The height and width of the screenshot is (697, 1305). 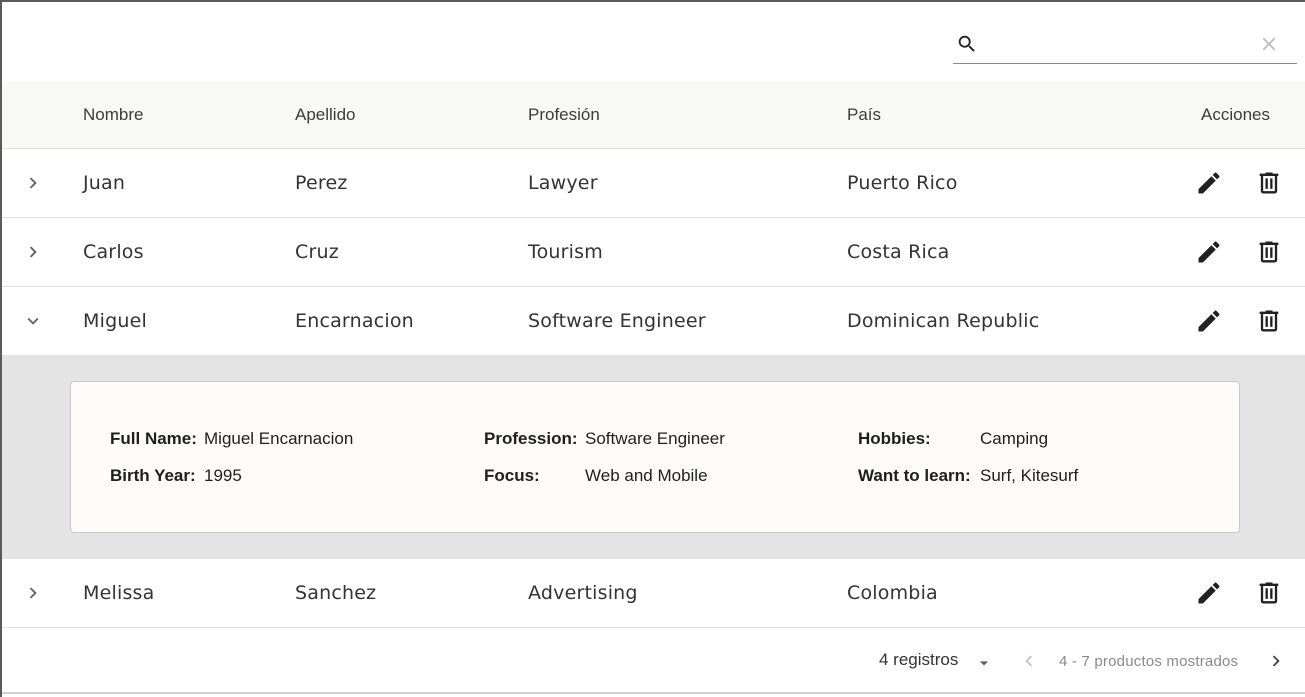 What do you see at coordinates (564, 115) in the screenshot?
I see `column-header-profesion: Profesión` at bounding box center [564, 115].